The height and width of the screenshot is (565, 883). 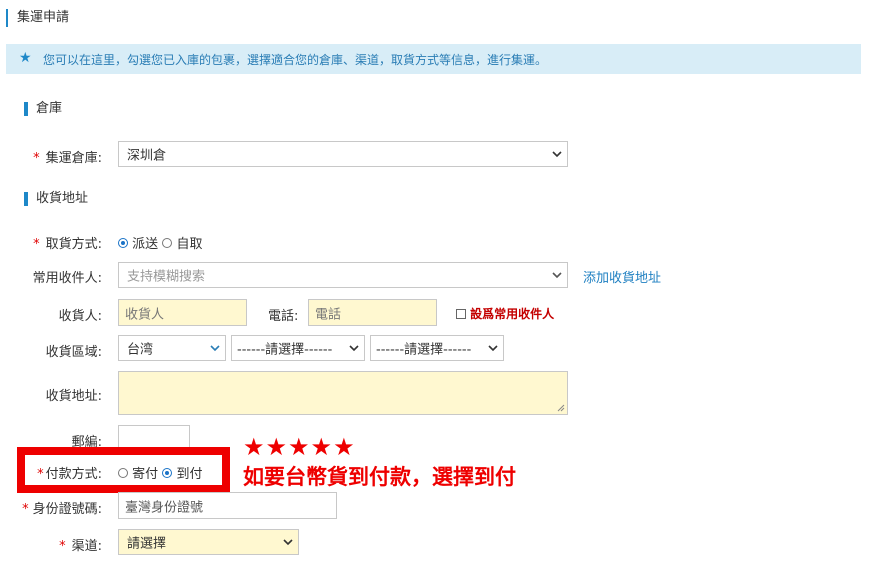 I want to click on channel-select: 請選擇, so click(x=208, y=542).